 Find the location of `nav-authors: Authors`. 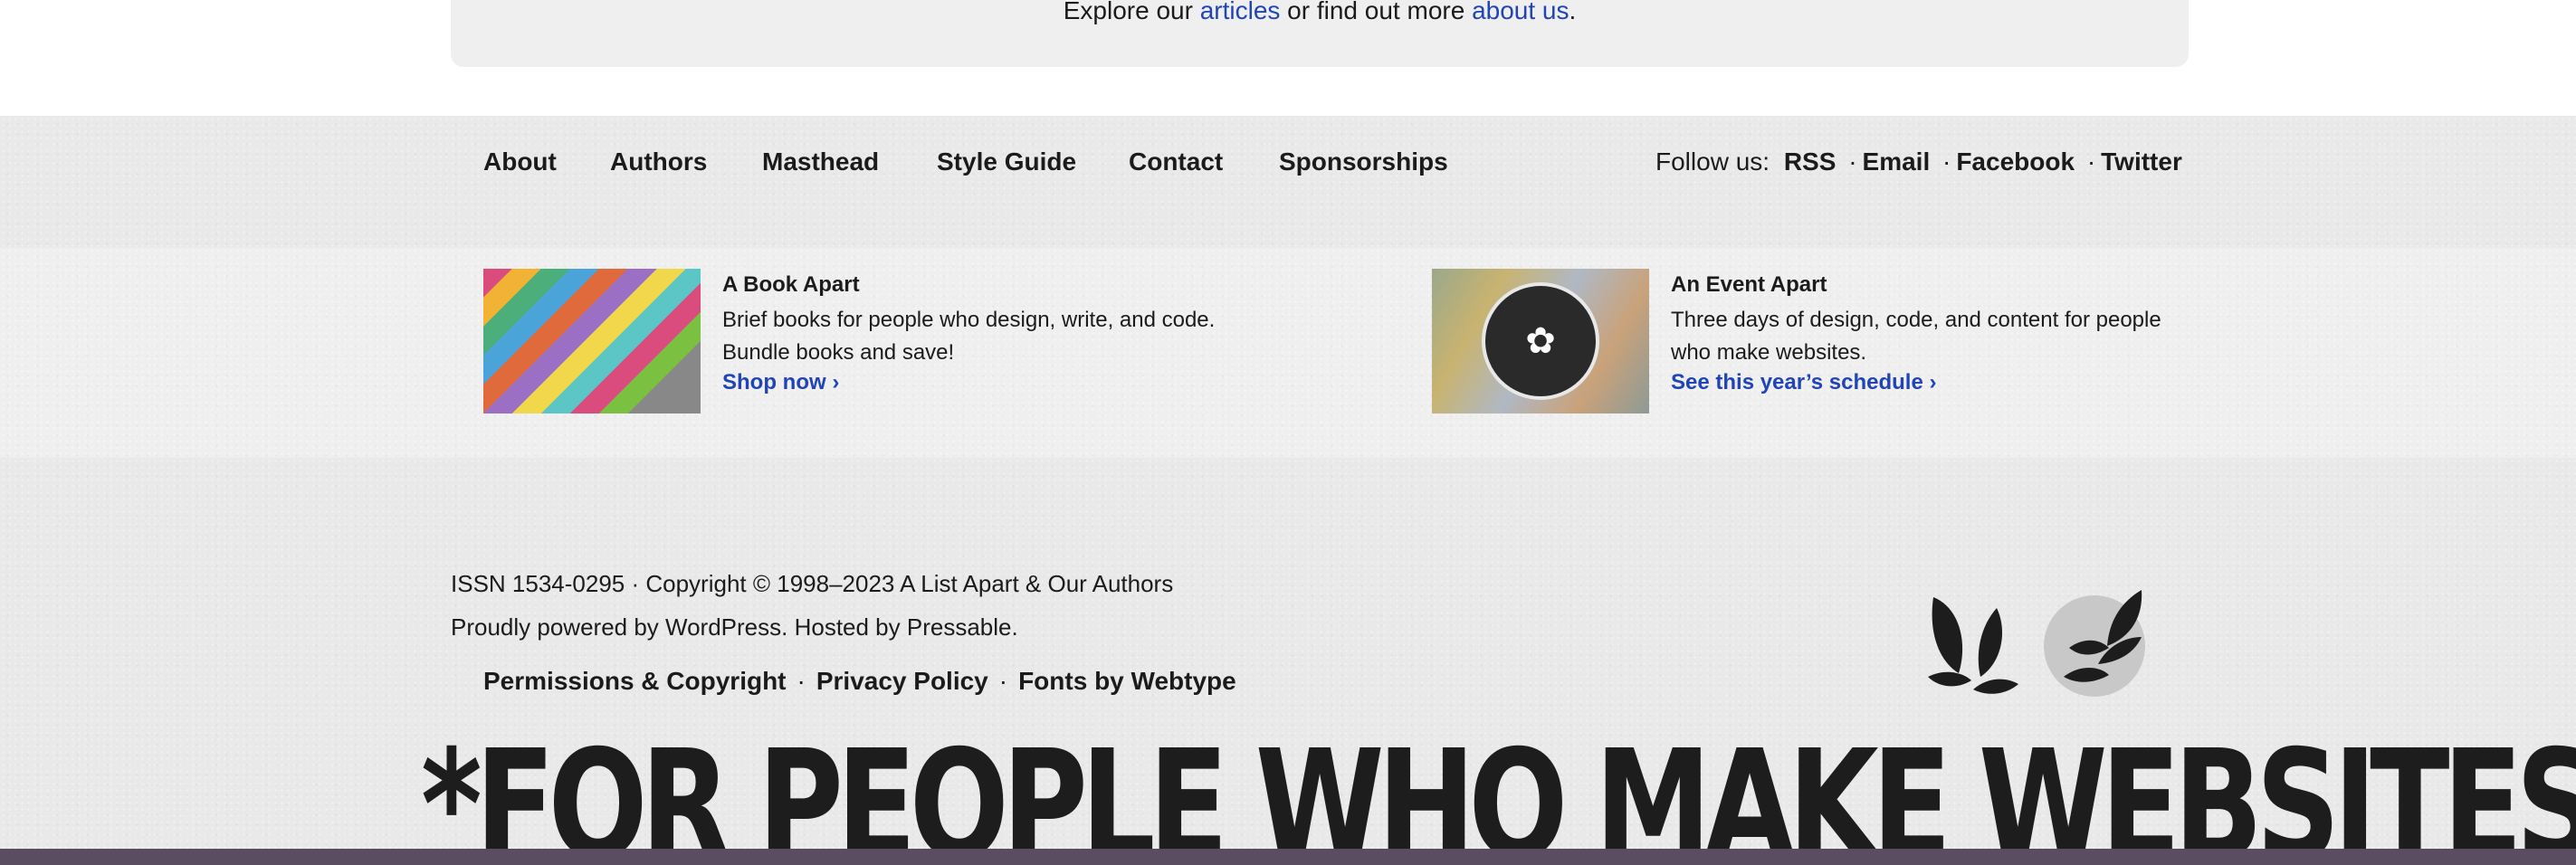

nav-authors: Authors is located at coordinates (659, 161).